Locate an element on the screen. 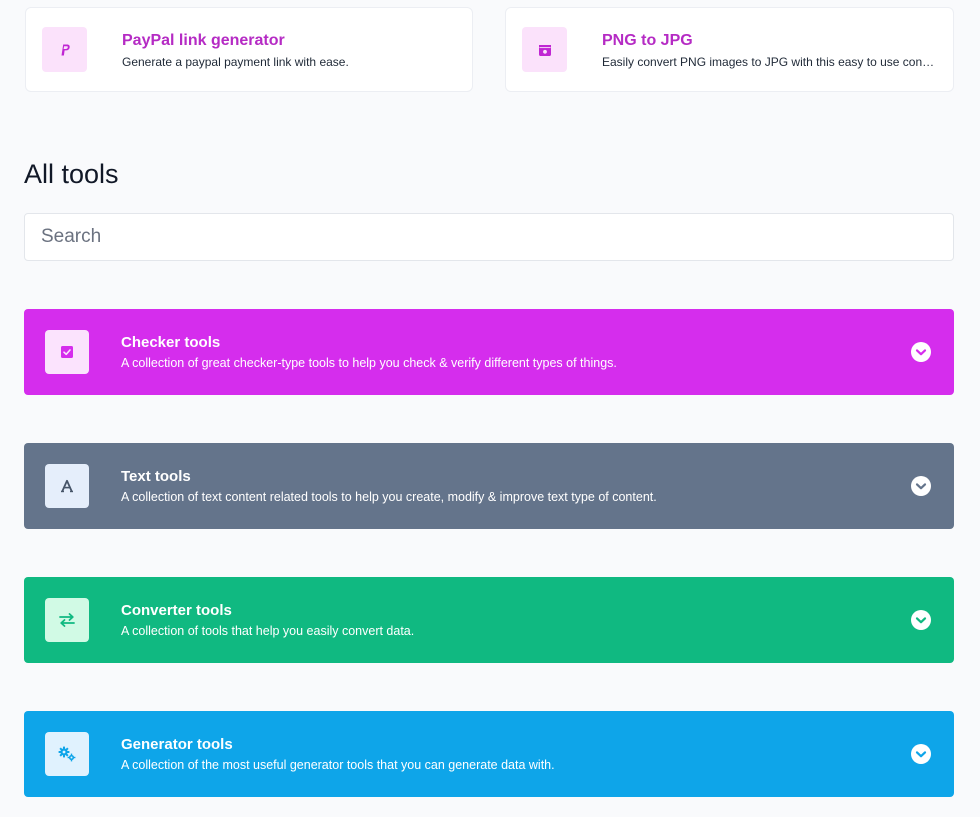  all-tools-heading: All tools is located at coordinates (71, 174).